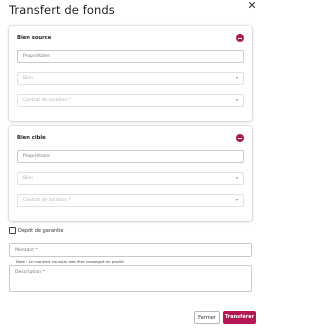  I want to click on source-lease-select: Contrat de location *, so click(130, 100).